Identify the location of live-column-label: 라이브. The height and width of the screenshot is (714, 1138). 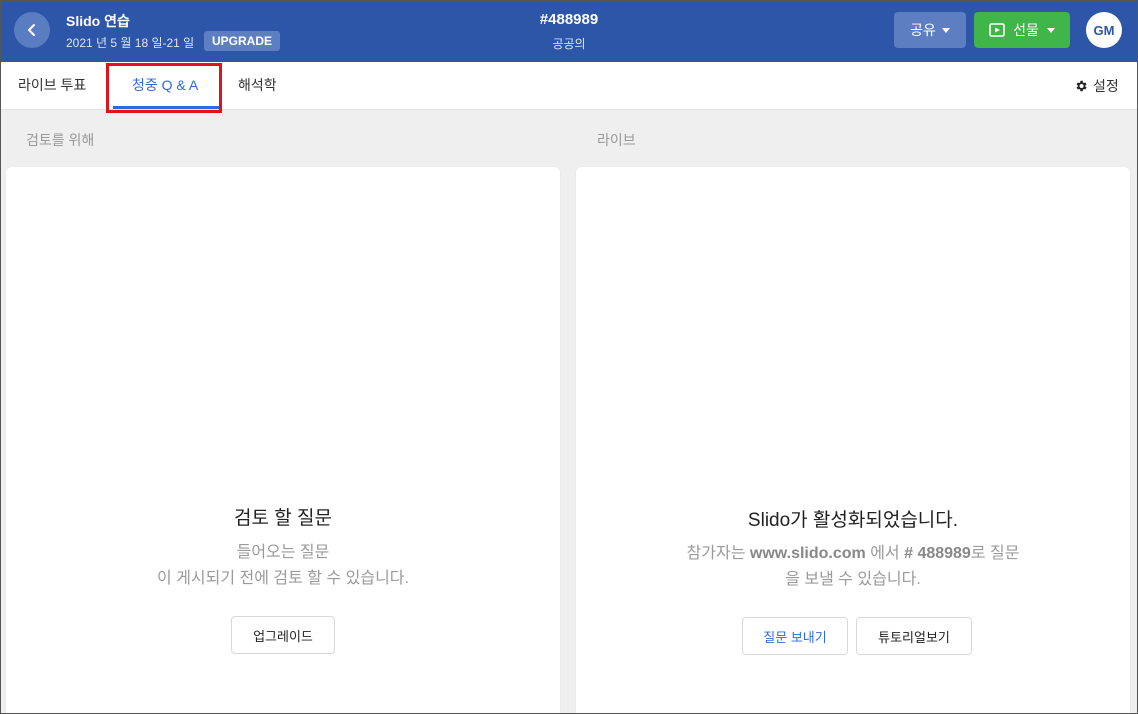
(616, 140).